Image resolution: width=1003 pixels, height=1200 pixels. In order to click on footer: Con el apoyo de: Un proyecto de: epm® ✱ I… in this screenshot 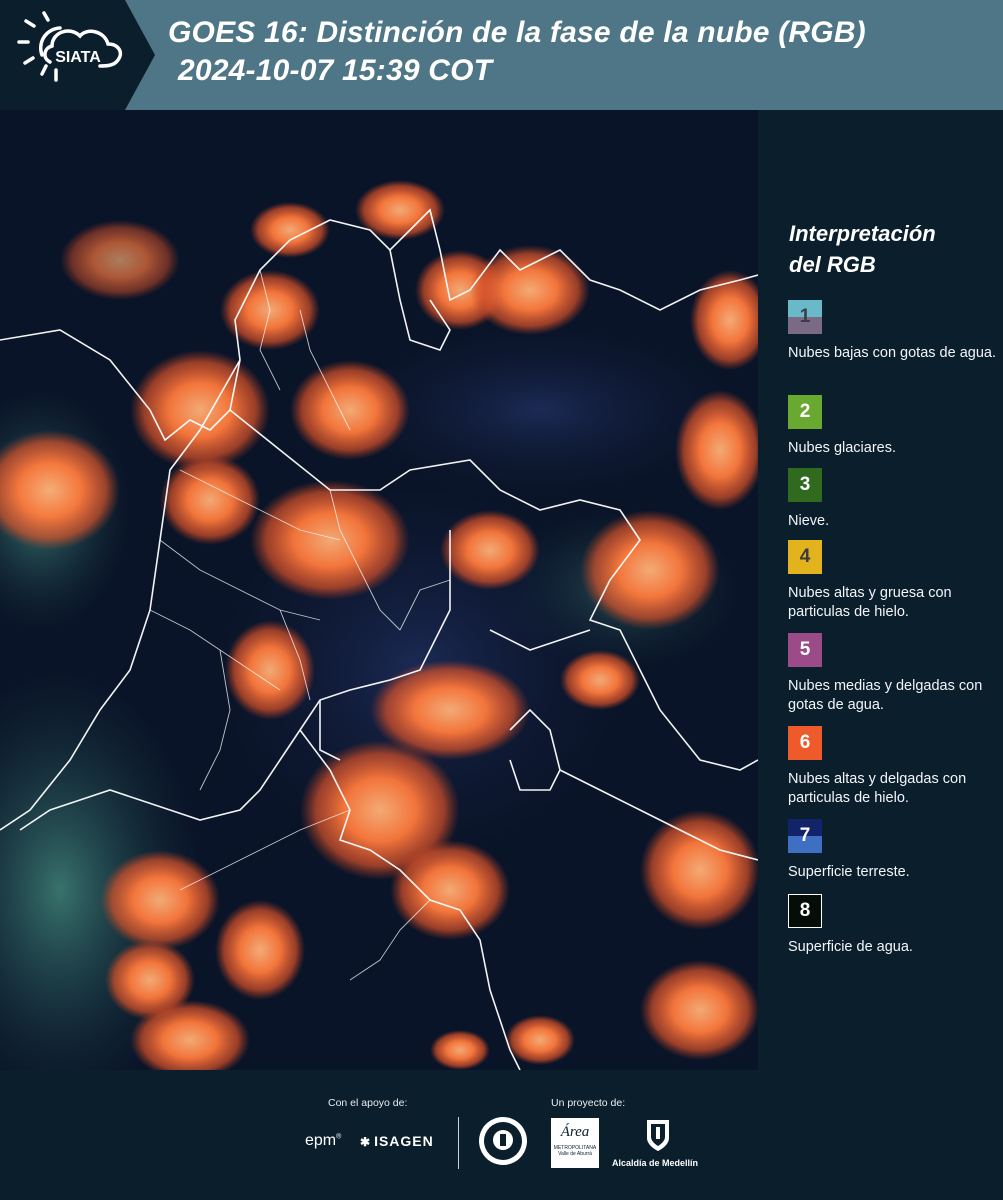, I will do `click(501, 1135)`.